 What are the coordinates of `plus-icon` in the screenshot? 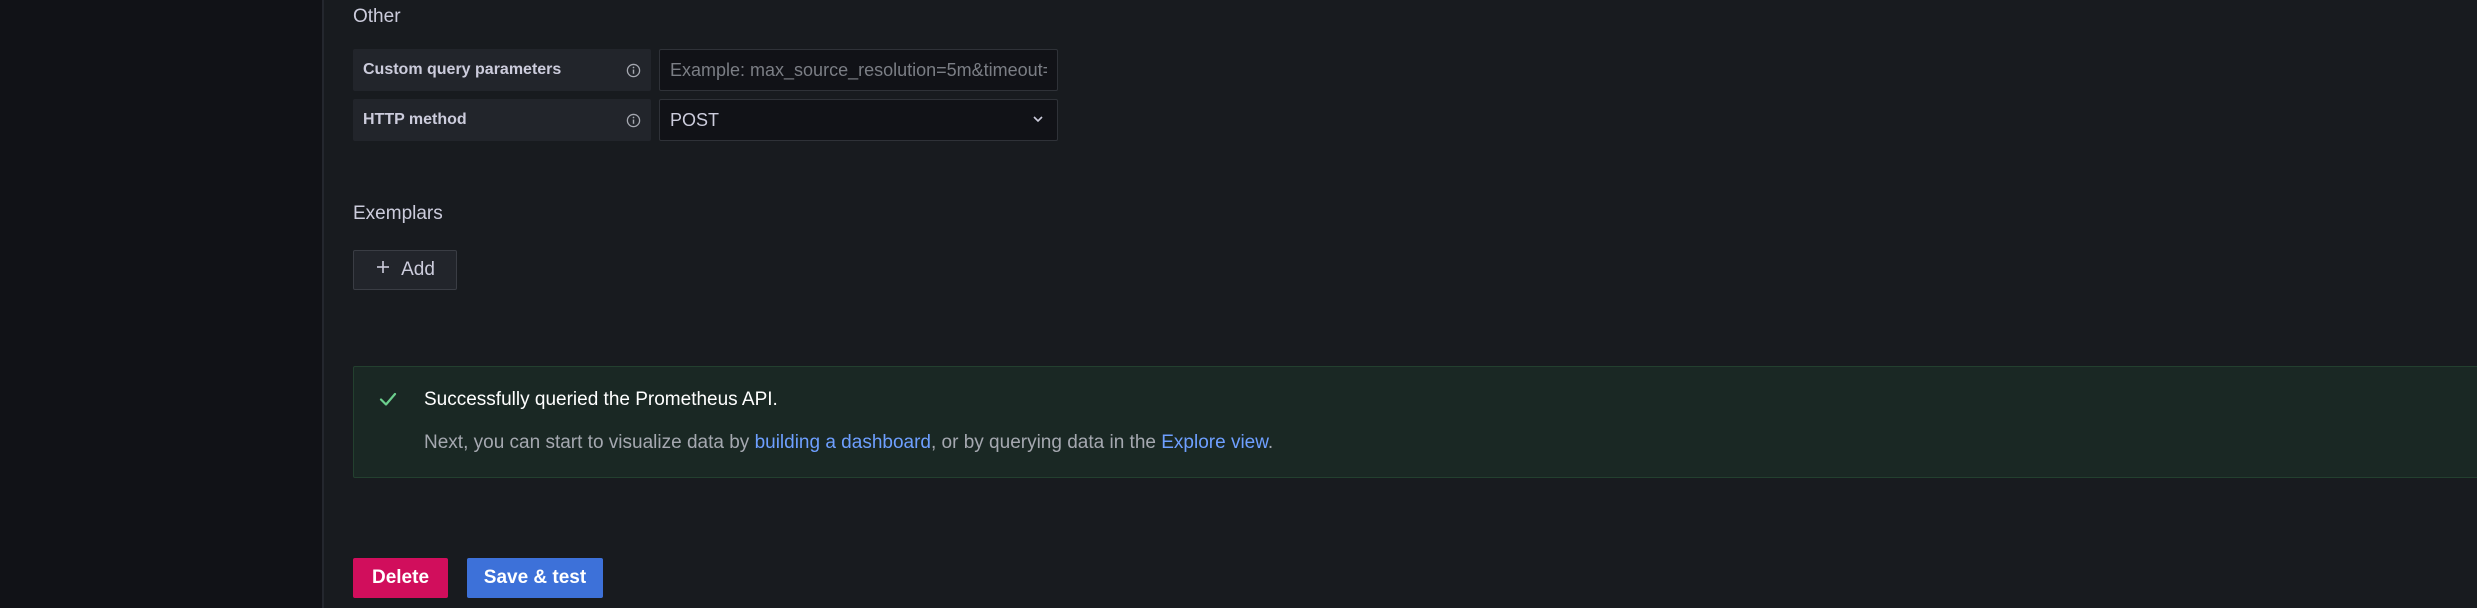 It's located at (383, 270).